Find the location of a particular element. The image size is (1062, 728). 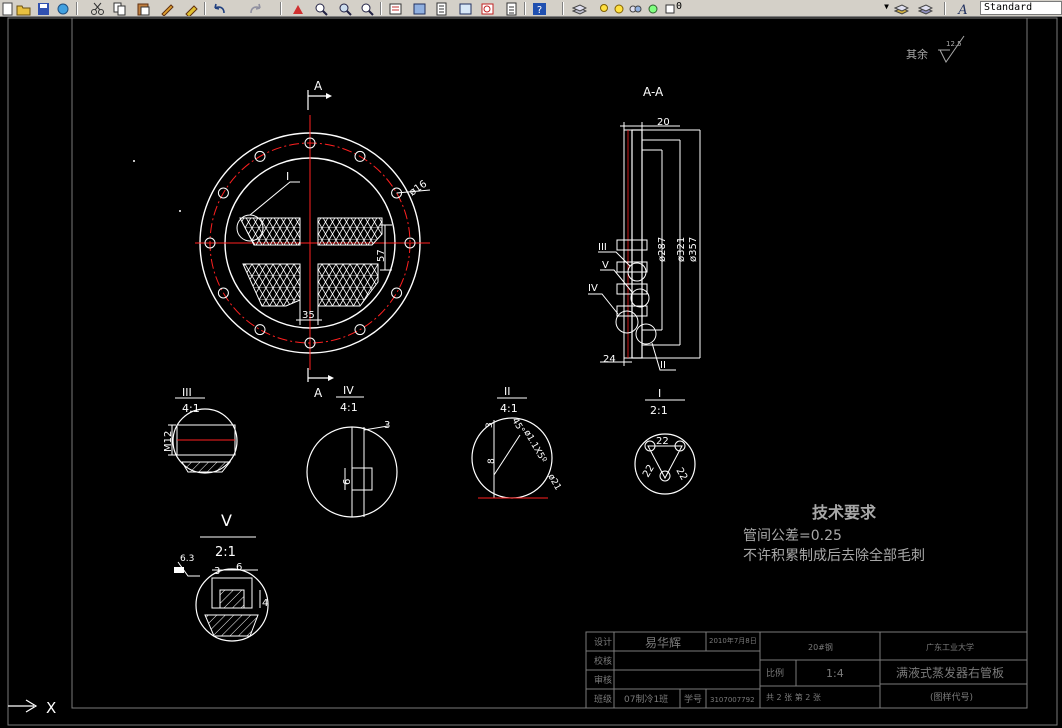

tb-designer: 易华辉 is located at coordinates (663, 643).